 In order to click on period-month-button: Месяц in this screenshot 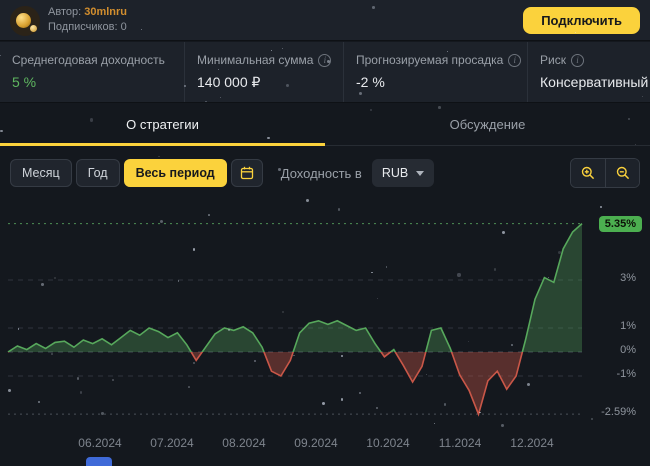, I will do `click(41, 173)`.